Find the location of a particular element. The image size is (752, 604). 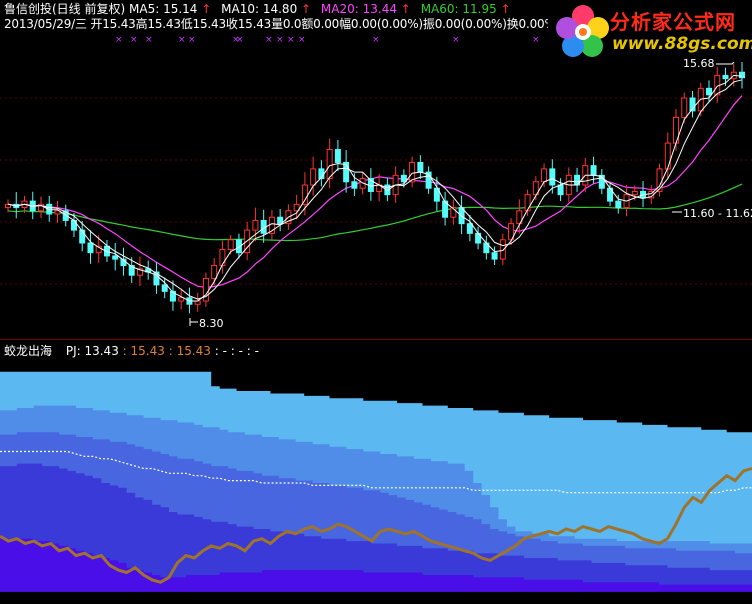

x-marks: × × × × × ×× × × × × × × × is located at coordinates (327, 40).